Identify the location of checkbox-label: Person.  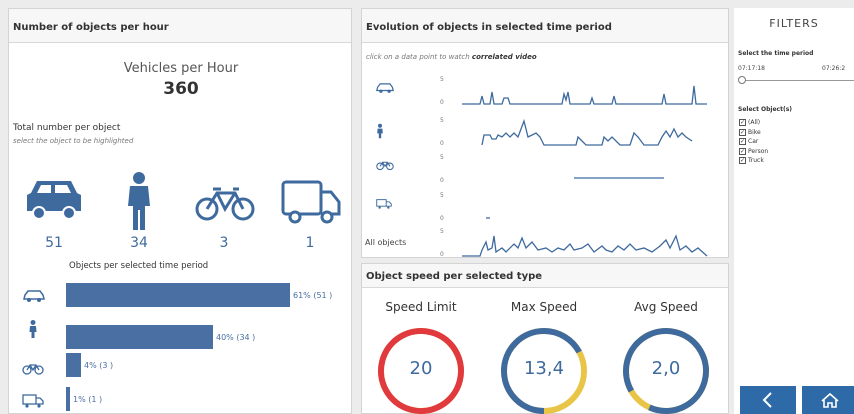
(758, 151).